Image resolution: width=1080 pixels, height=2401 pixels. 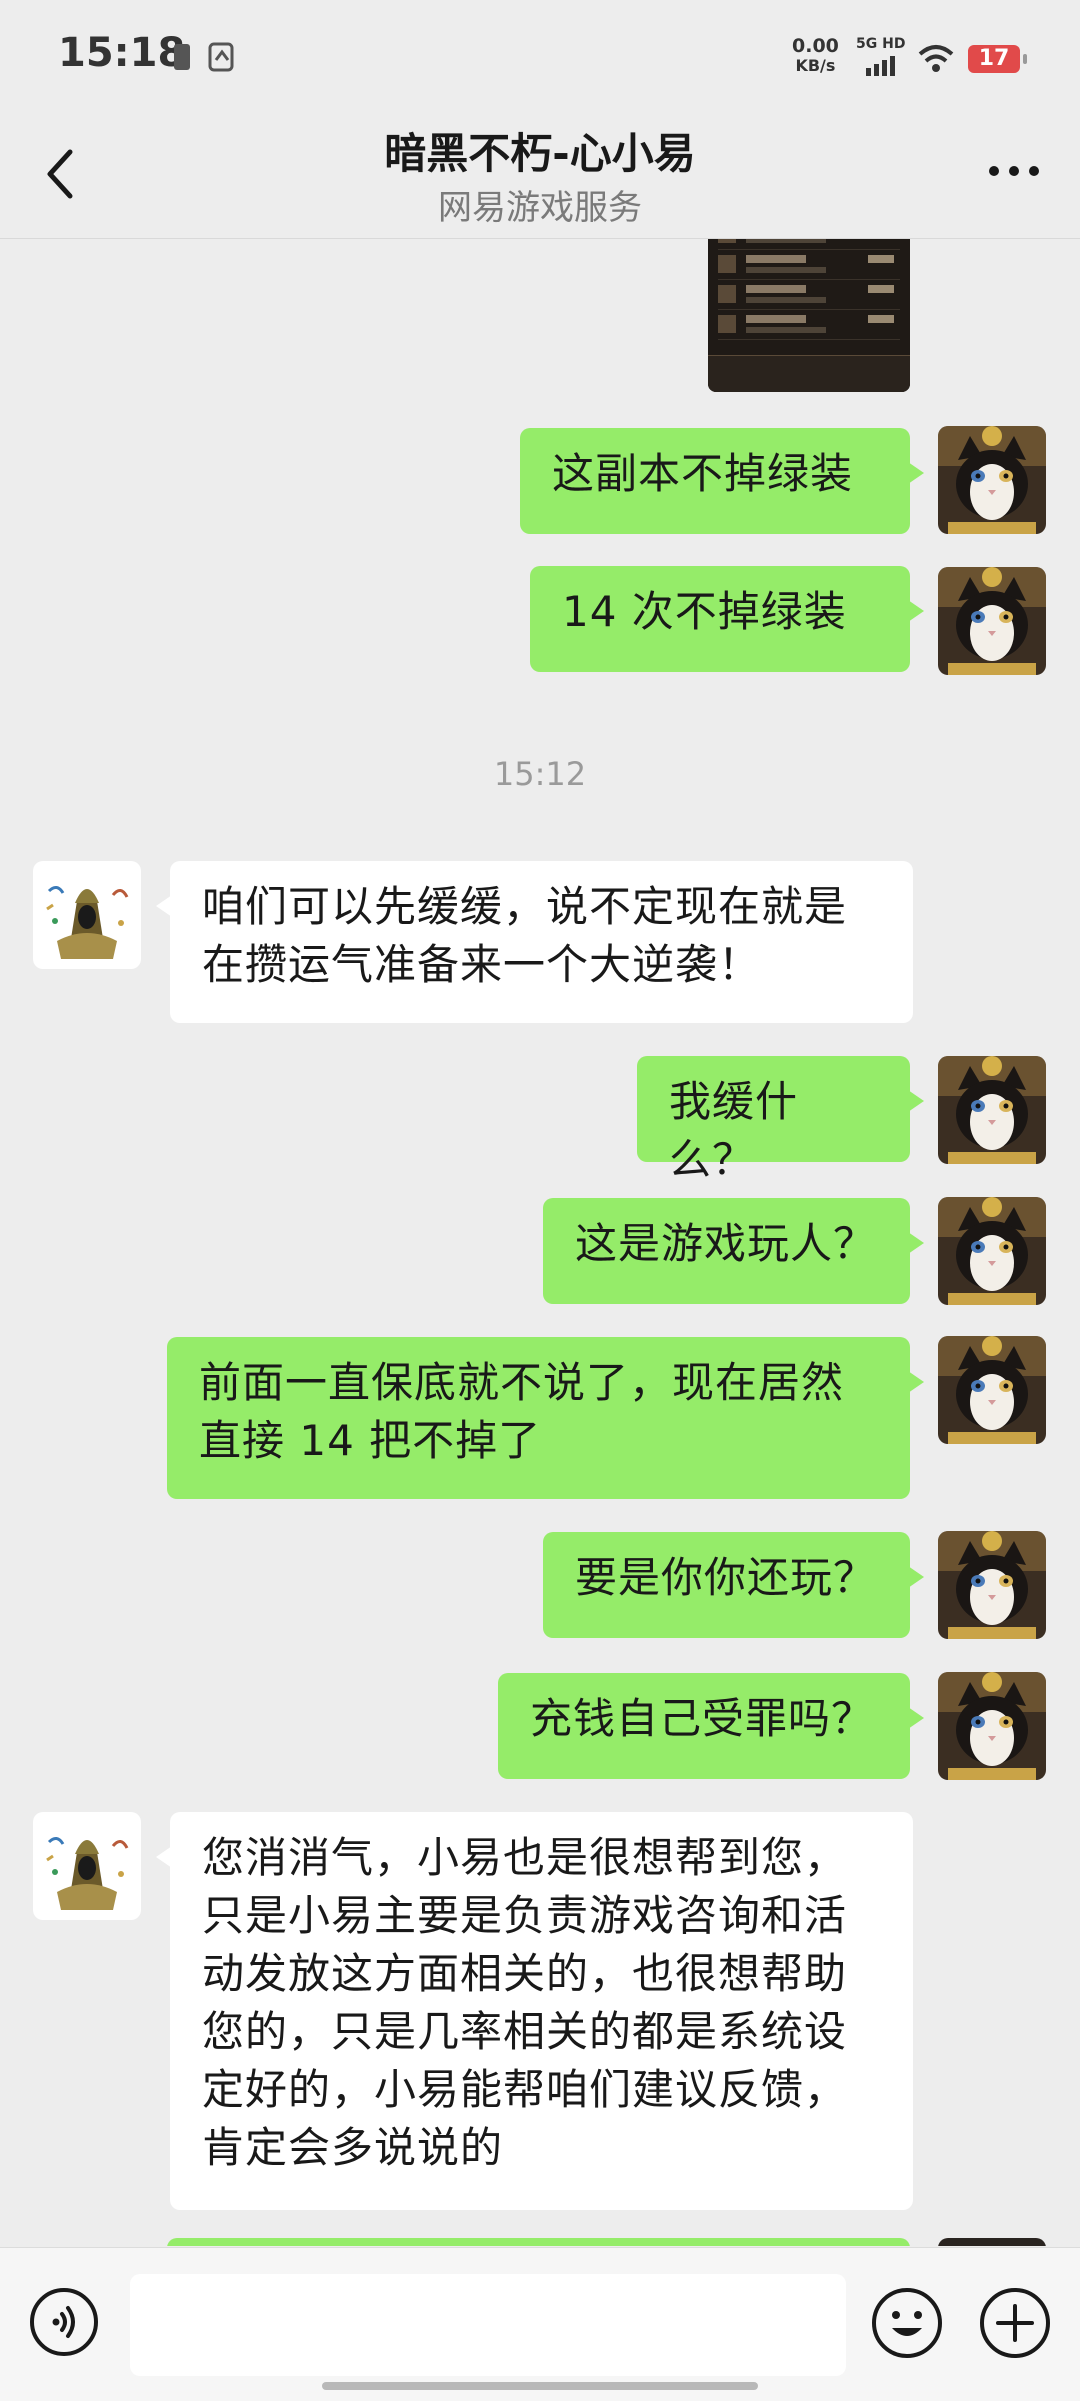 I want to click on battery-indicator: 17, so click(x=997, y=59).